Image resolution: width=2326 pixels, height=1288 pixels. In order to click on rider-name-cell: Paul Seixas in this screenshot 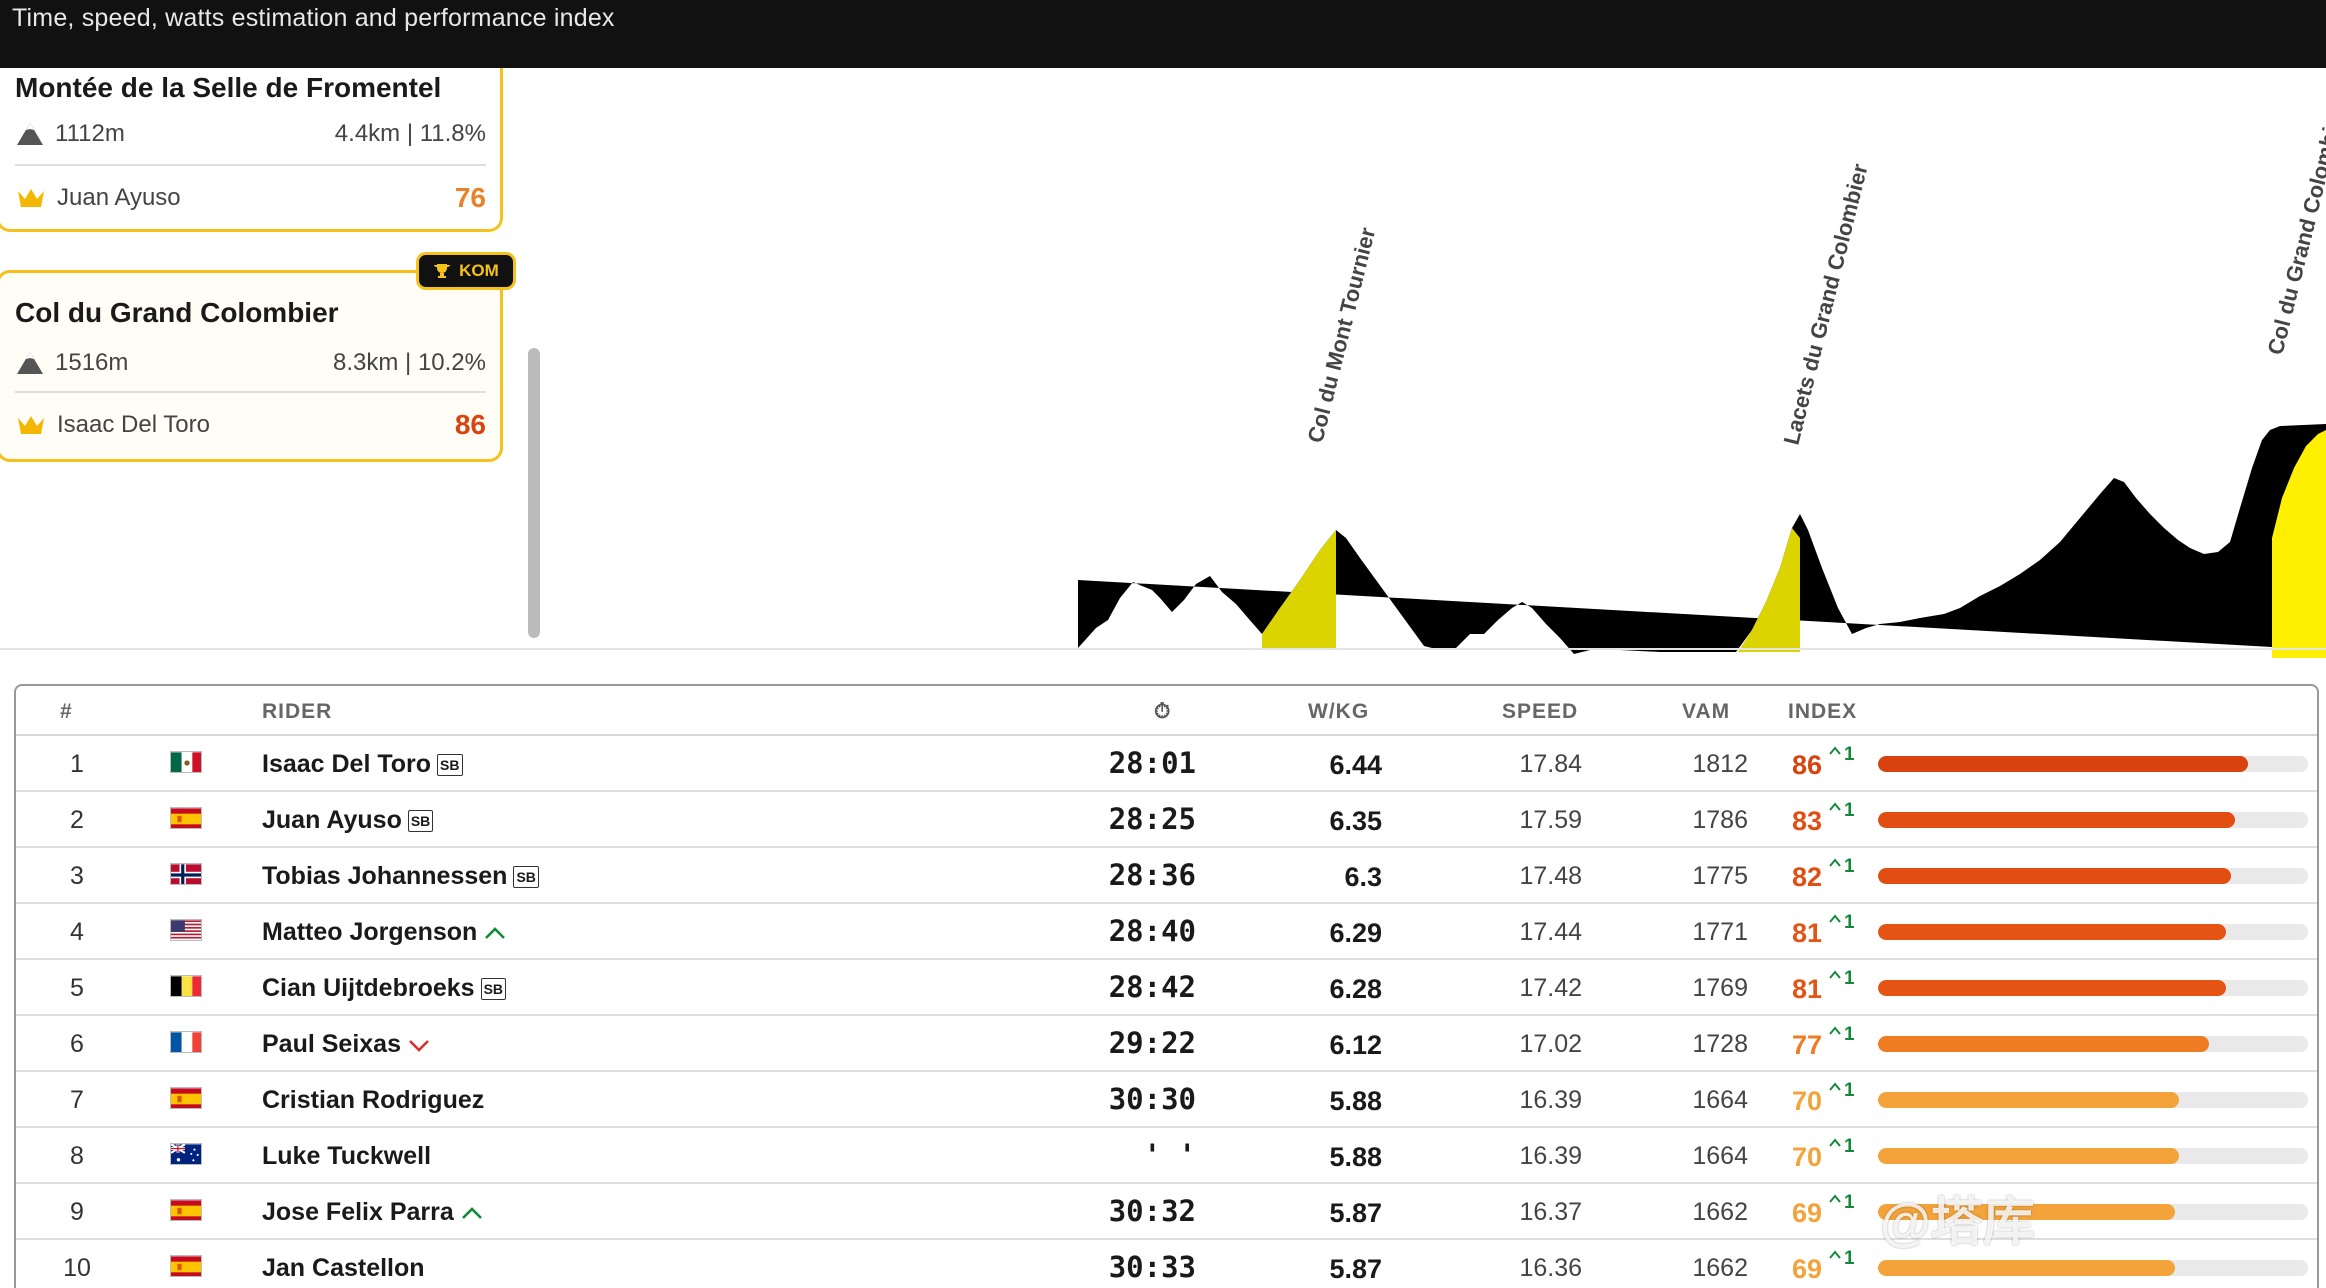, I will do `click(346, 1044)`.